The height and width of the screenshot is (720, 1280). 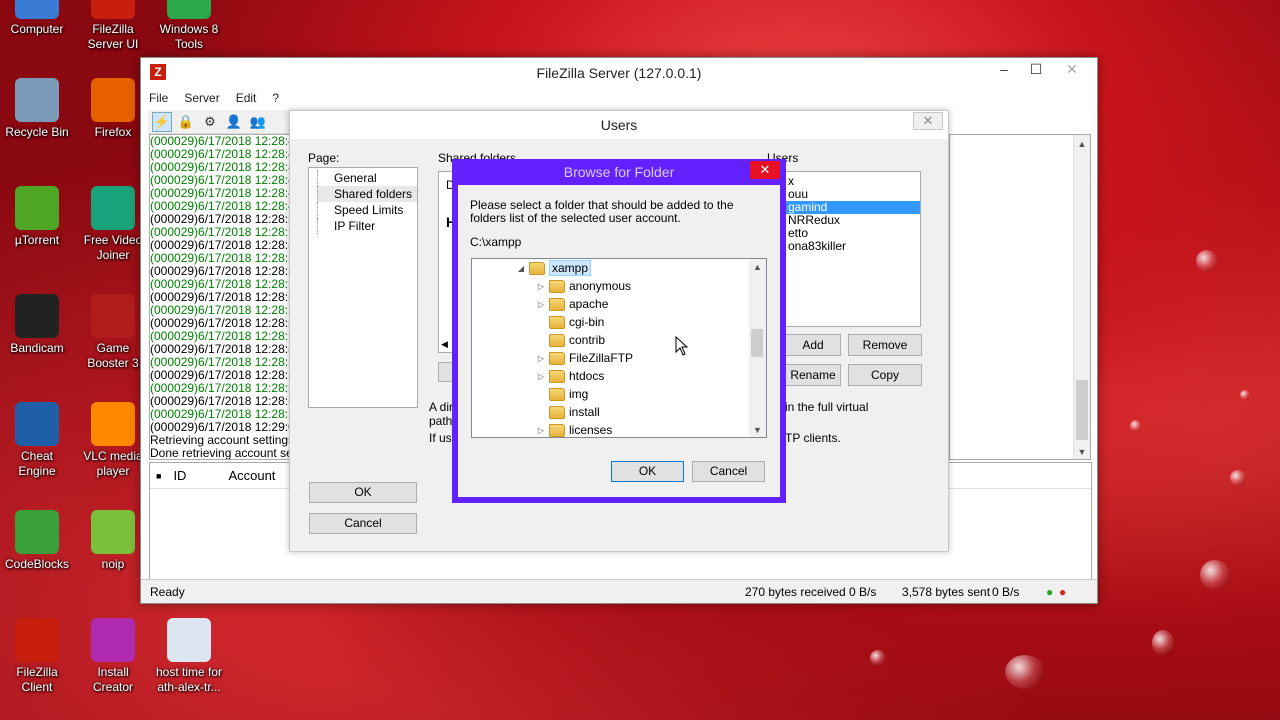 I want to click on desktop-icon: noip, so click(x=113, y=541).